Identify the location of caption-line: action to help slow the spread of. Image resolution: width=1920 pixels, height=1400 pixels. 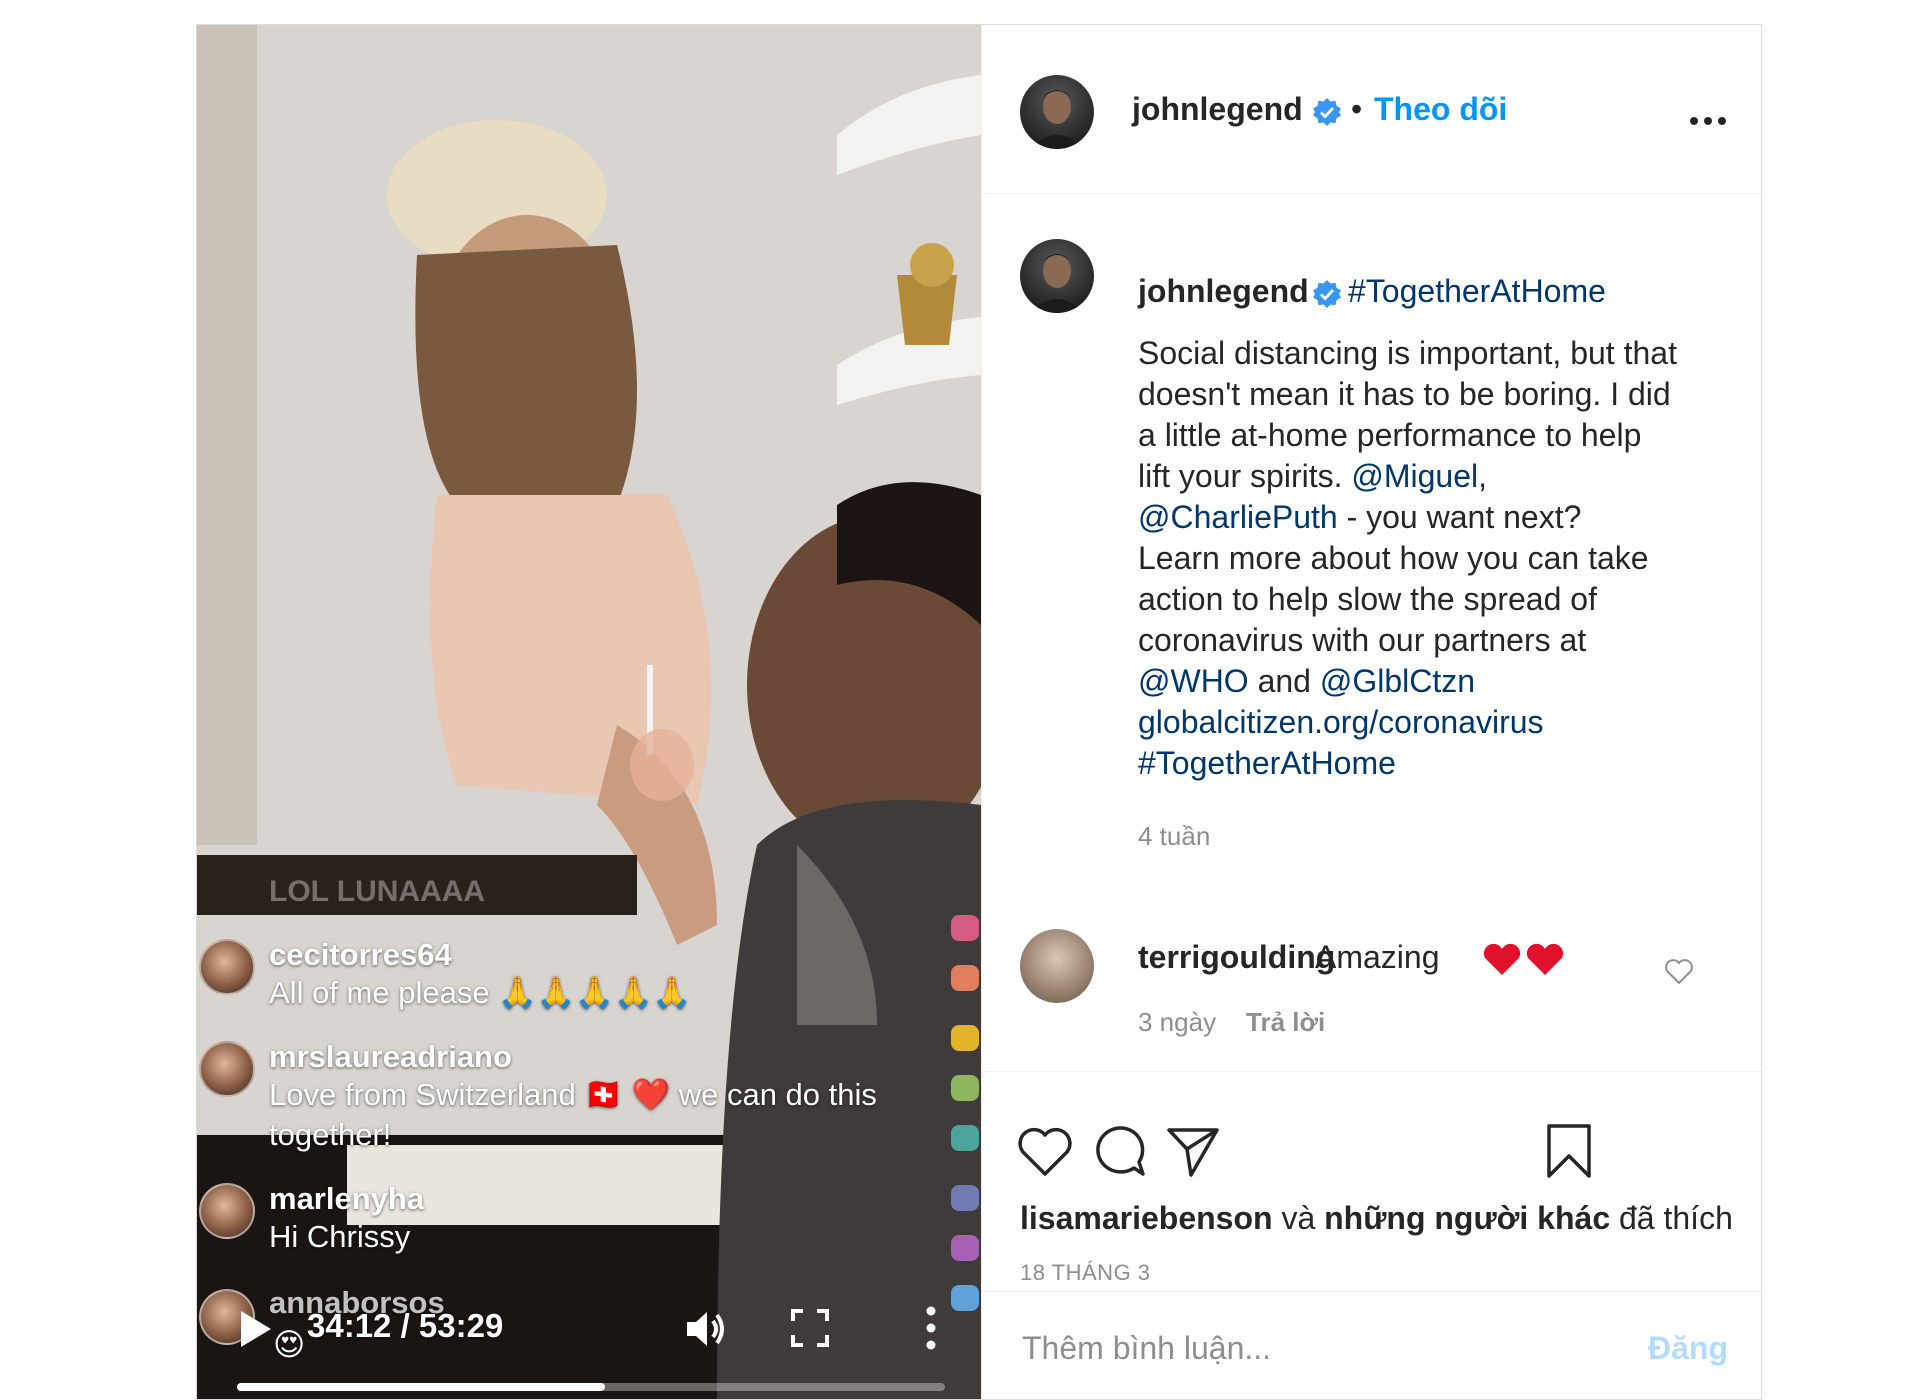
(1433, 599).